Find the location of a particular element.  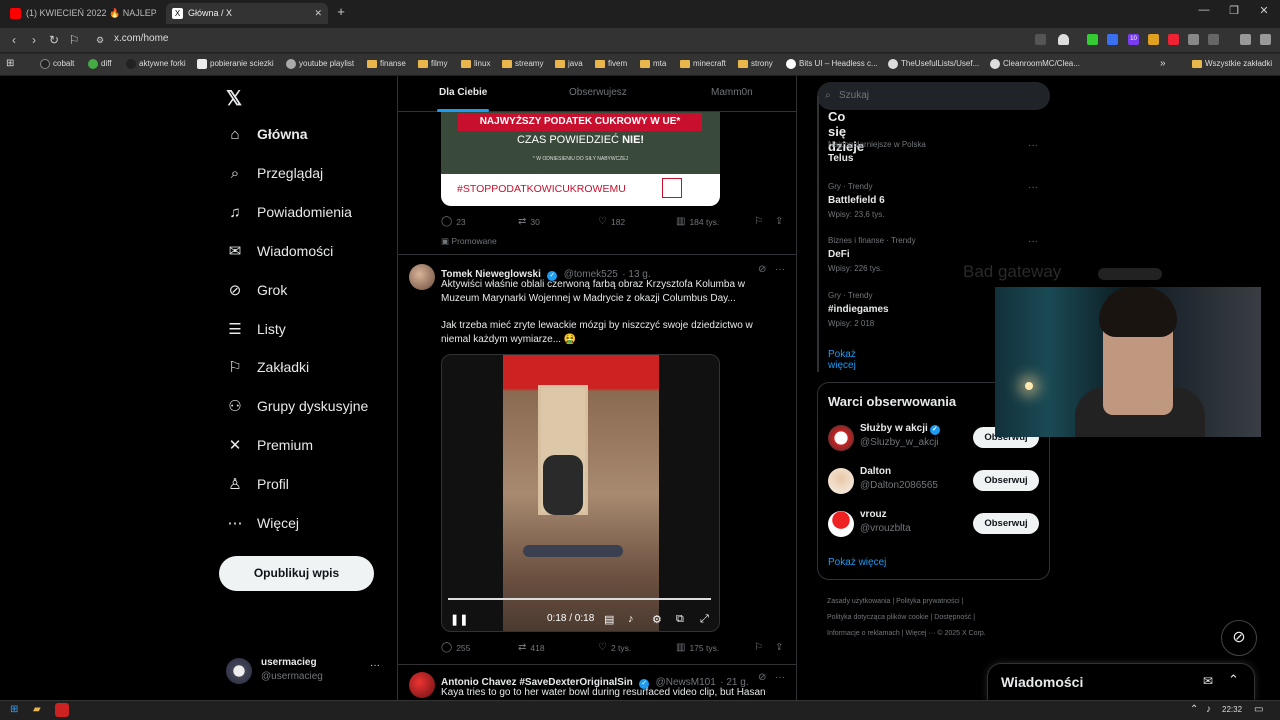

cast-icon is located at coordinates (1040, 39).